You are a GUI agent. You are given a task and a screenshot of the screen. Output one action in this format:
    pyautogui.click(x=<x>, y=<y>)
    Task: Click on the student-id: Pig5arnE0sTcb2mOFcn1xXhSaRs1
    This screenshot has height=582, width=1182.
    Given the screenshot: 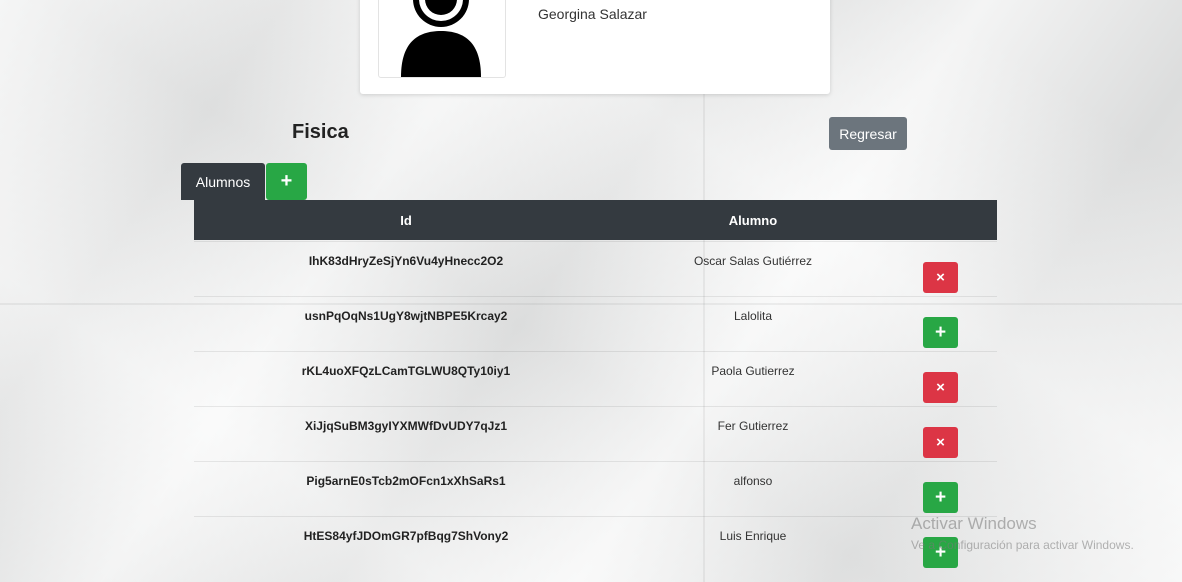 What is the action you would take?
    pyautogui.click(x=406, y=481)
    